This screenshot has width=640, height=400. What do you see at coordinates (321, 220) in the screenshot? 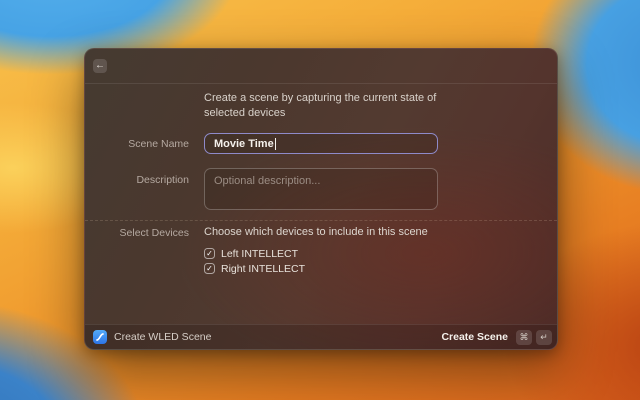
I see `section-divider` at bounding box center [321, 220].